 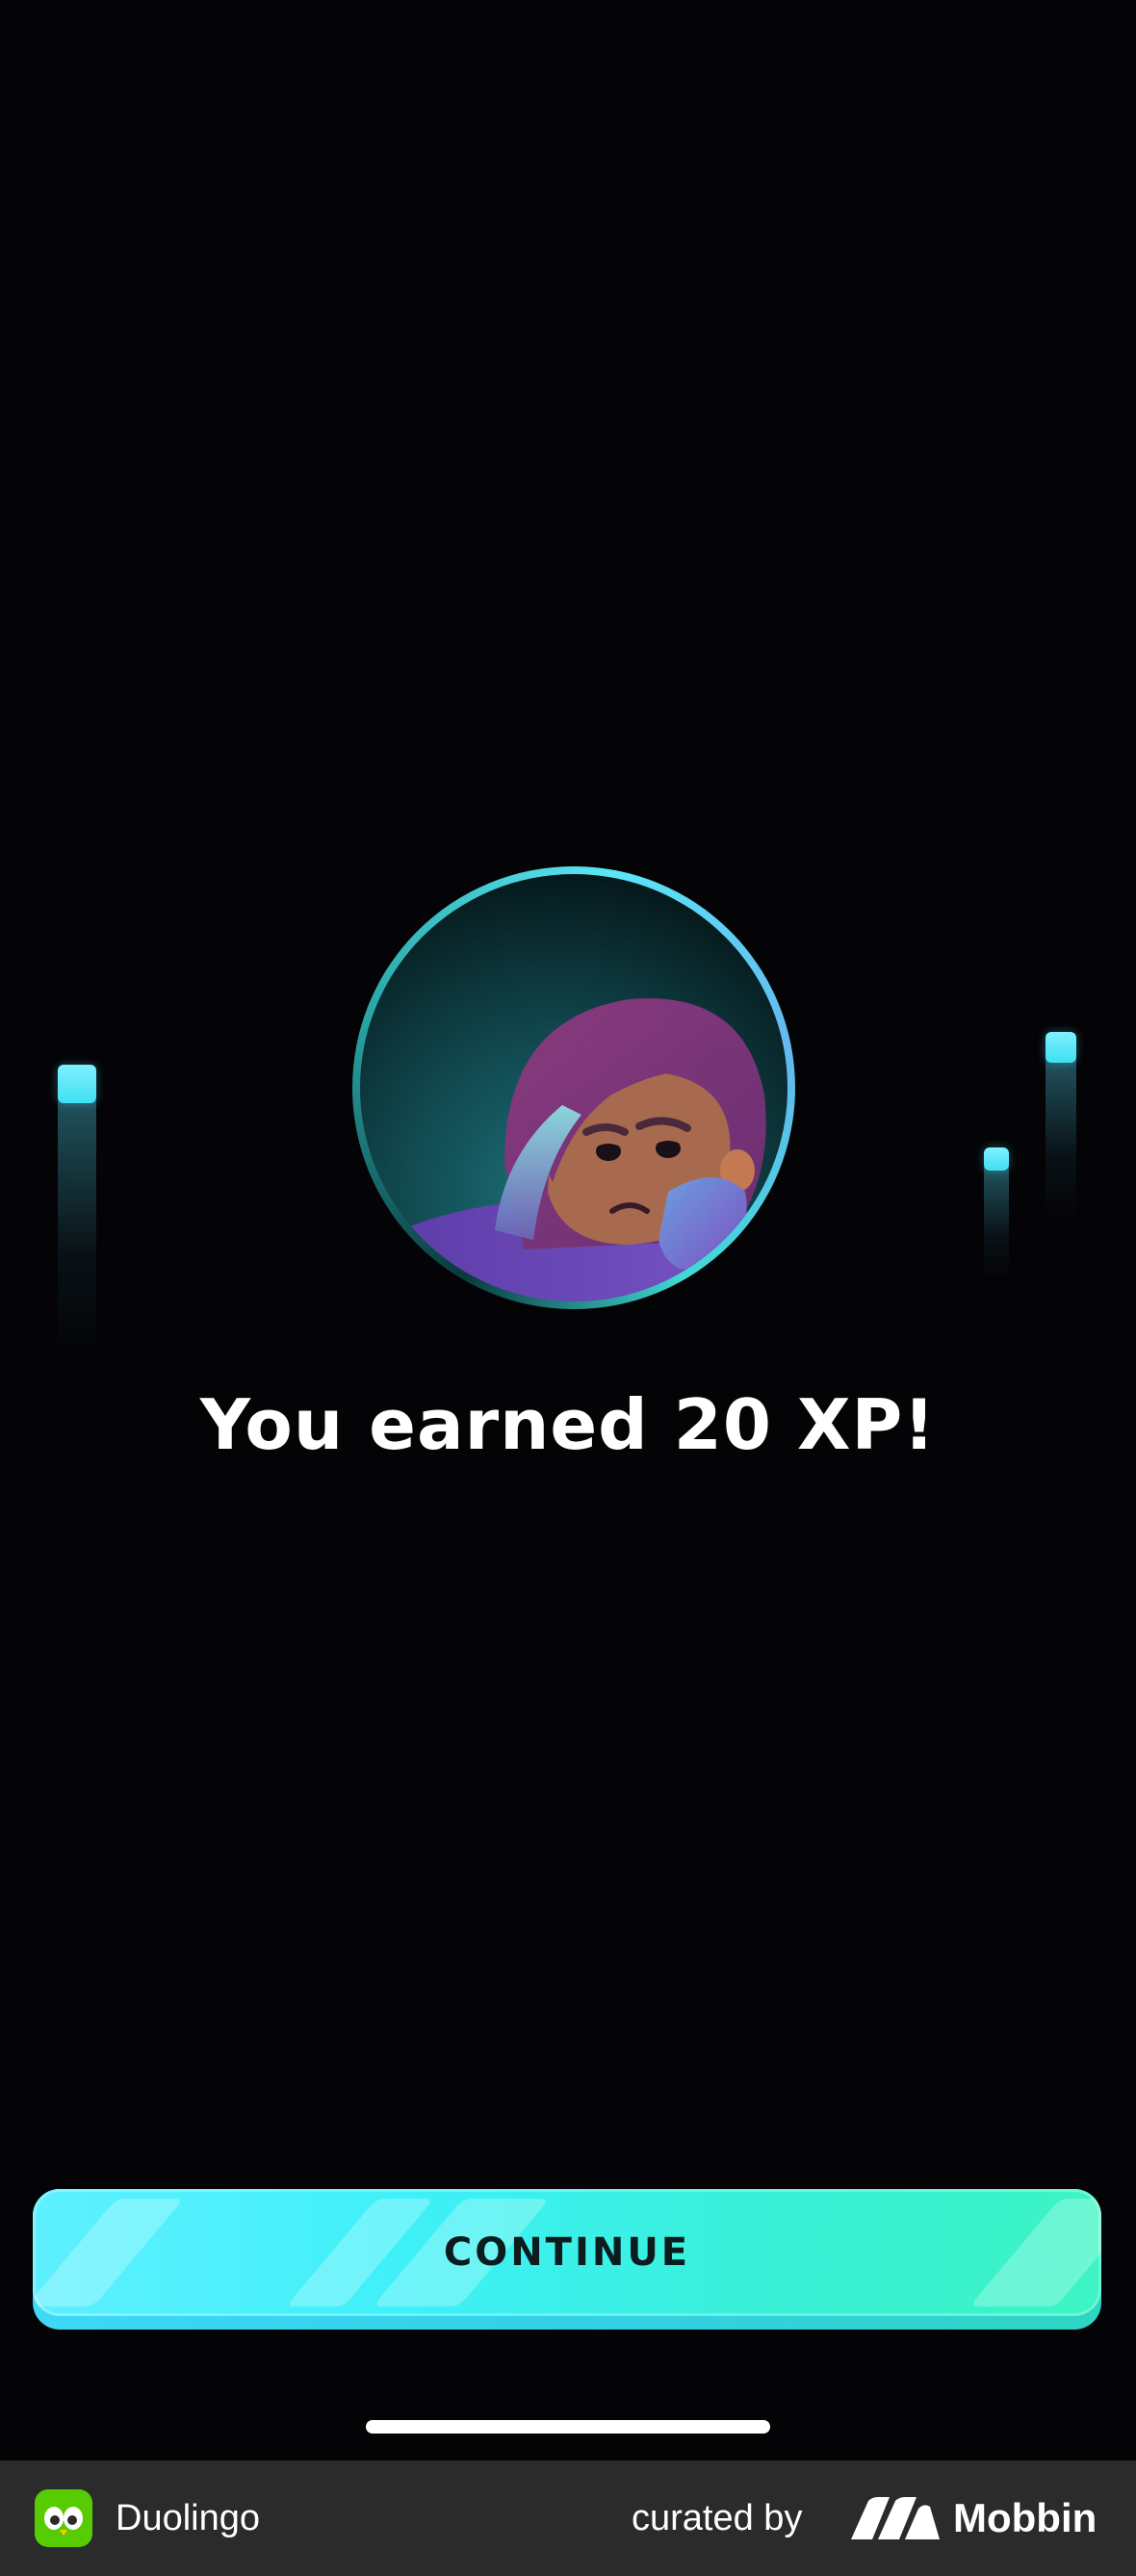 I want to click on sad-character-icon, so click(x=574, y=1087).